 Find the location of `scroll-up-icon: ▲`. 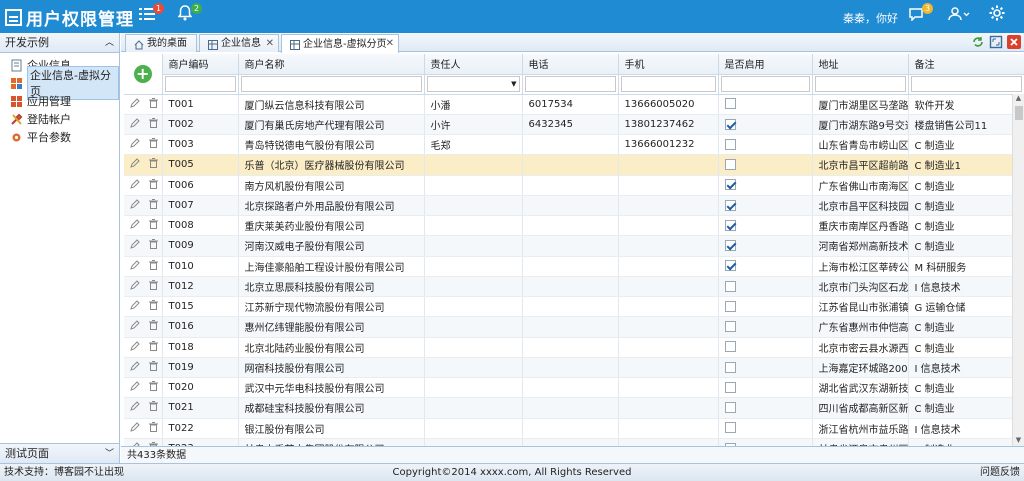

scroll-up-icon: ▲ is located at coordinates (1018, 99).